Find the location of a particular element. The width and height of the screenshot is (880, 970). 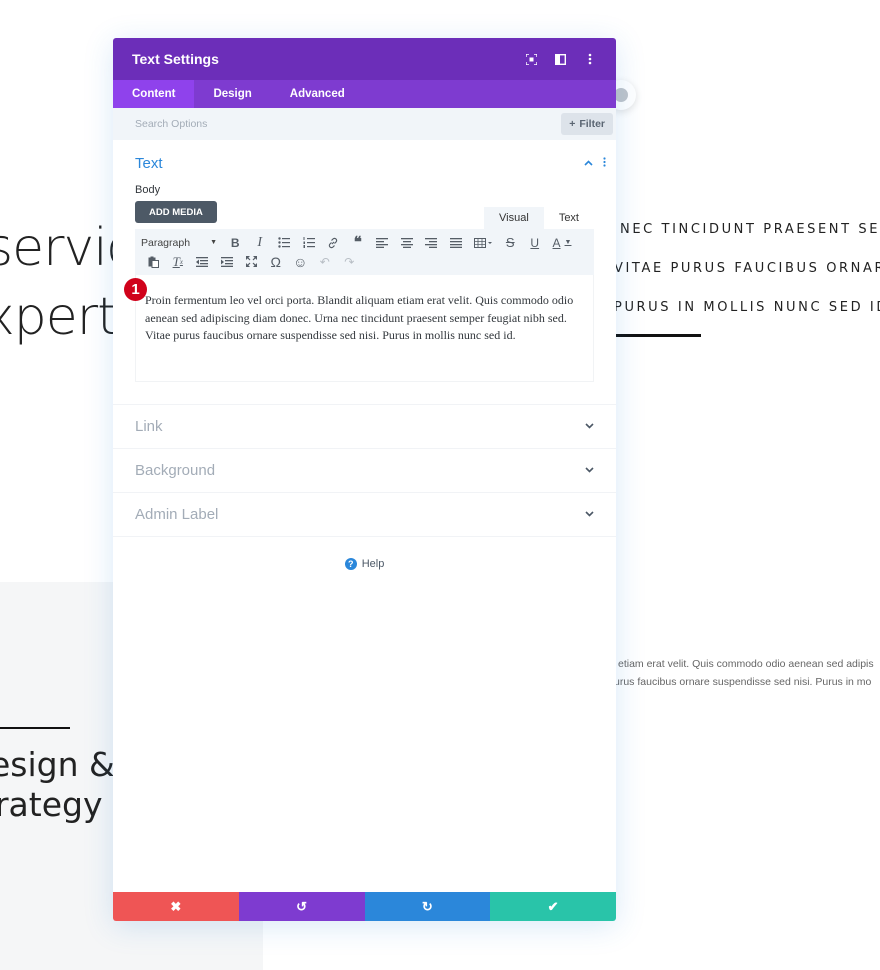

modal-footer: ✖ ↺ ↻ ✔ is located at coordinates (364, 906).